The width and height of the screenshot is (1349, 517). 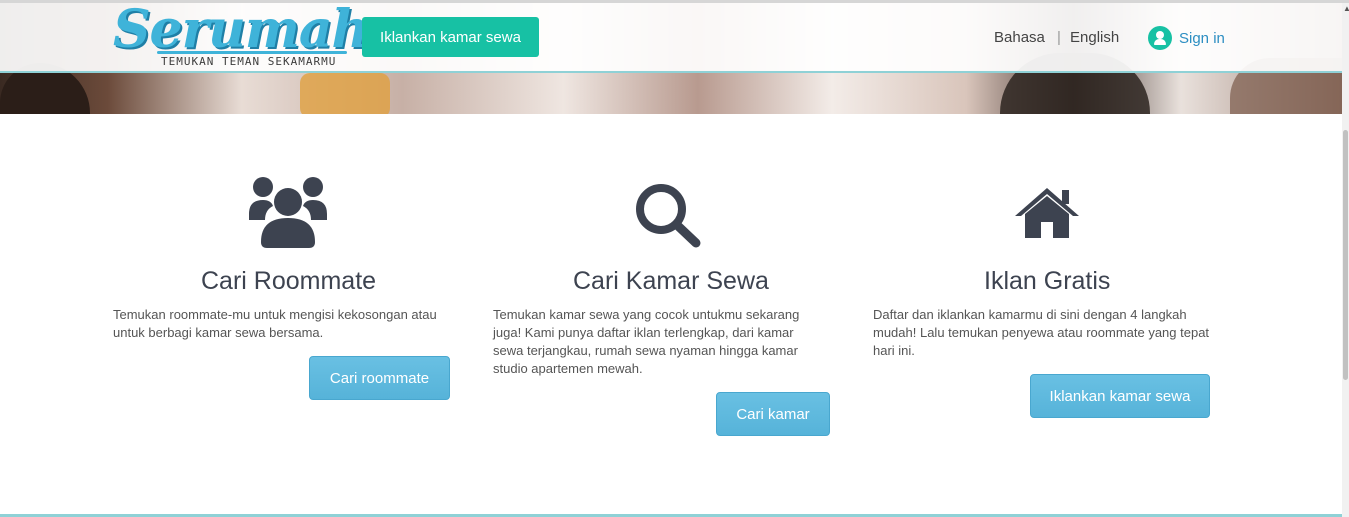 What do you see at coordinates (1094, 37) in the screenshot?
I see `language-english-link: English` at bounding box center [1094, 37].